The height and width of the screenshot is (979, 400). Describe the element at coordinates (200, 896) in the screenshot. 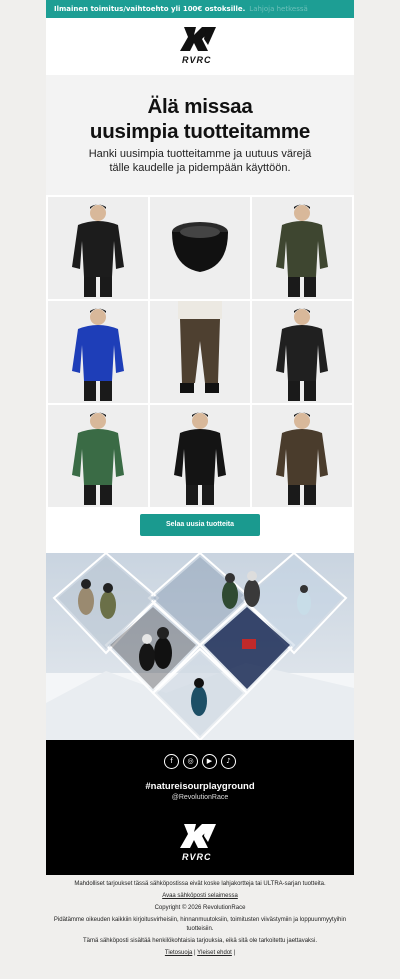

I see `open-in-browser-link: Avaa sähköposti selaimessa` at that location.